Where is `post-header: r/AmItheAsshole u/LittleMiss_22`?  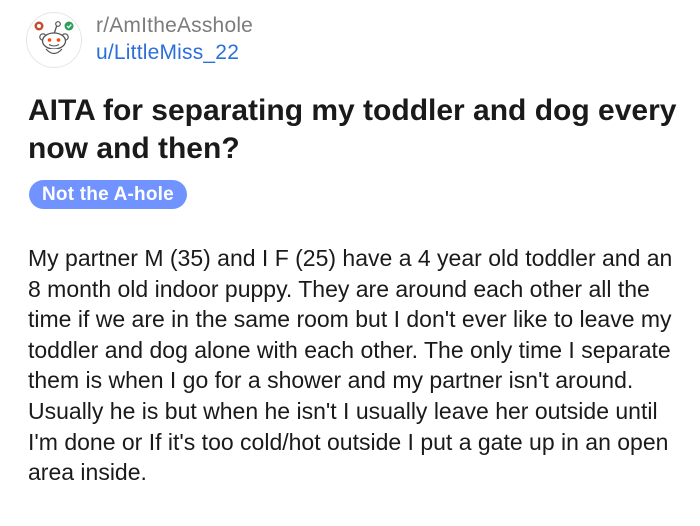 post-header: r/AmItheAsshole u/LittleMiss_22 is located at coordinates (139, 40).